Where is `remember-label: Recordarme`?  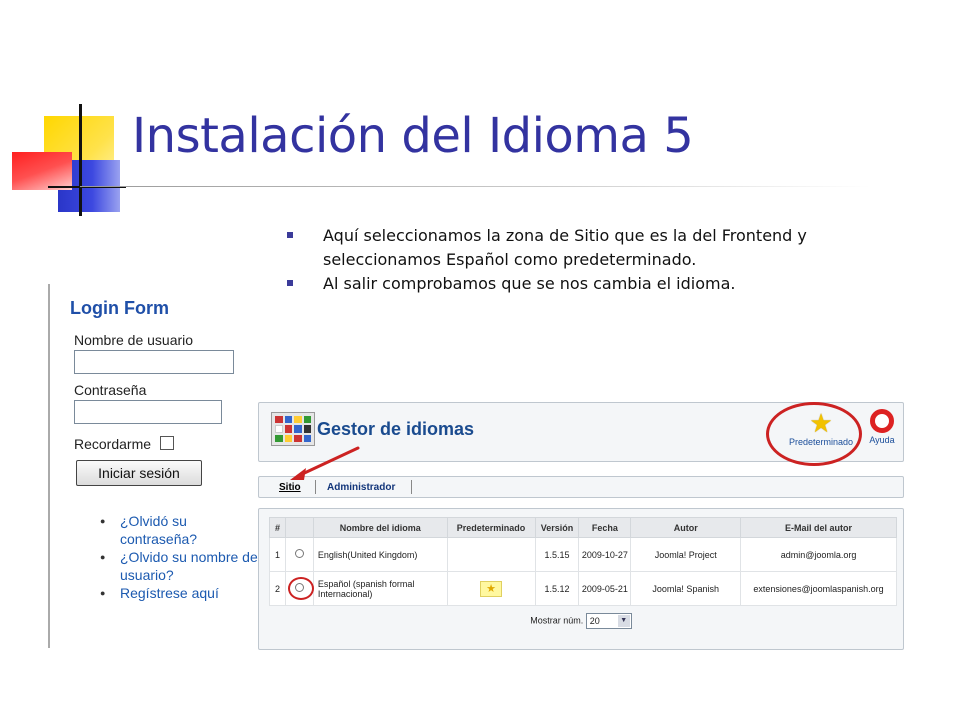 remember-label: Recordarme is located at coordinates (113, 444).